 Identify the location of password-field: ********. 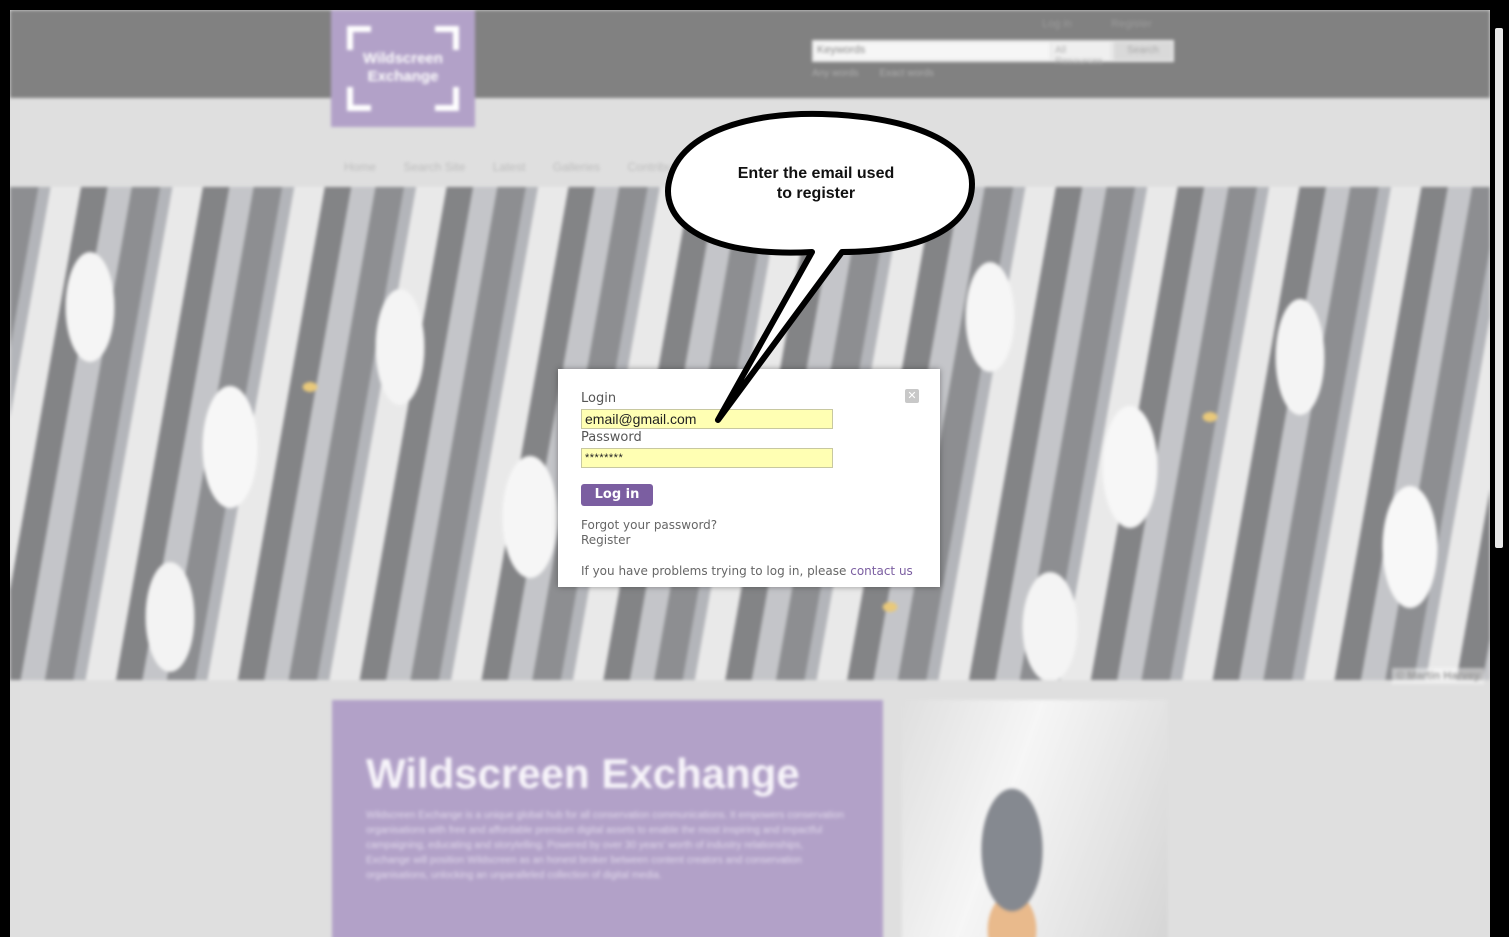
(707, 458).